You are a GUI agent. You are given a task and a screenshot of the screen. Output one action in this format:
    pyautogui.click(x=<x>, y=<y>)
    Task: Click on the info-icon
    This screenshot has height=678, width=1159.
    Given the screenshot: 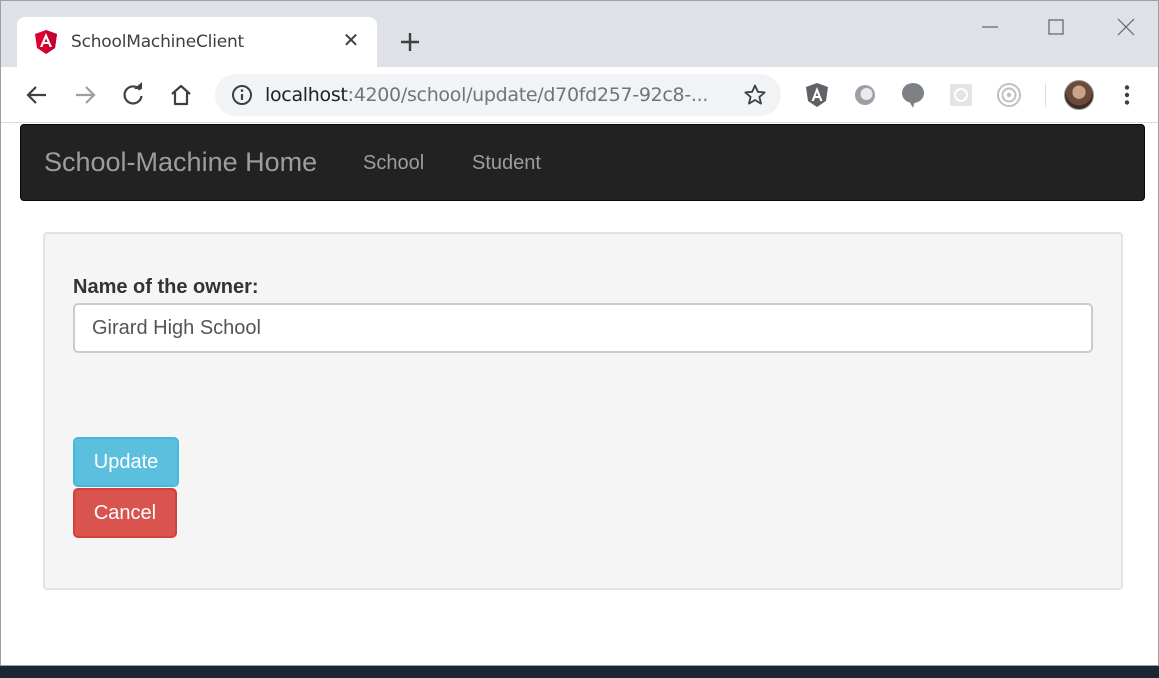 What is the action you would take?
    pyautogui.click(x=242, y=95)
    